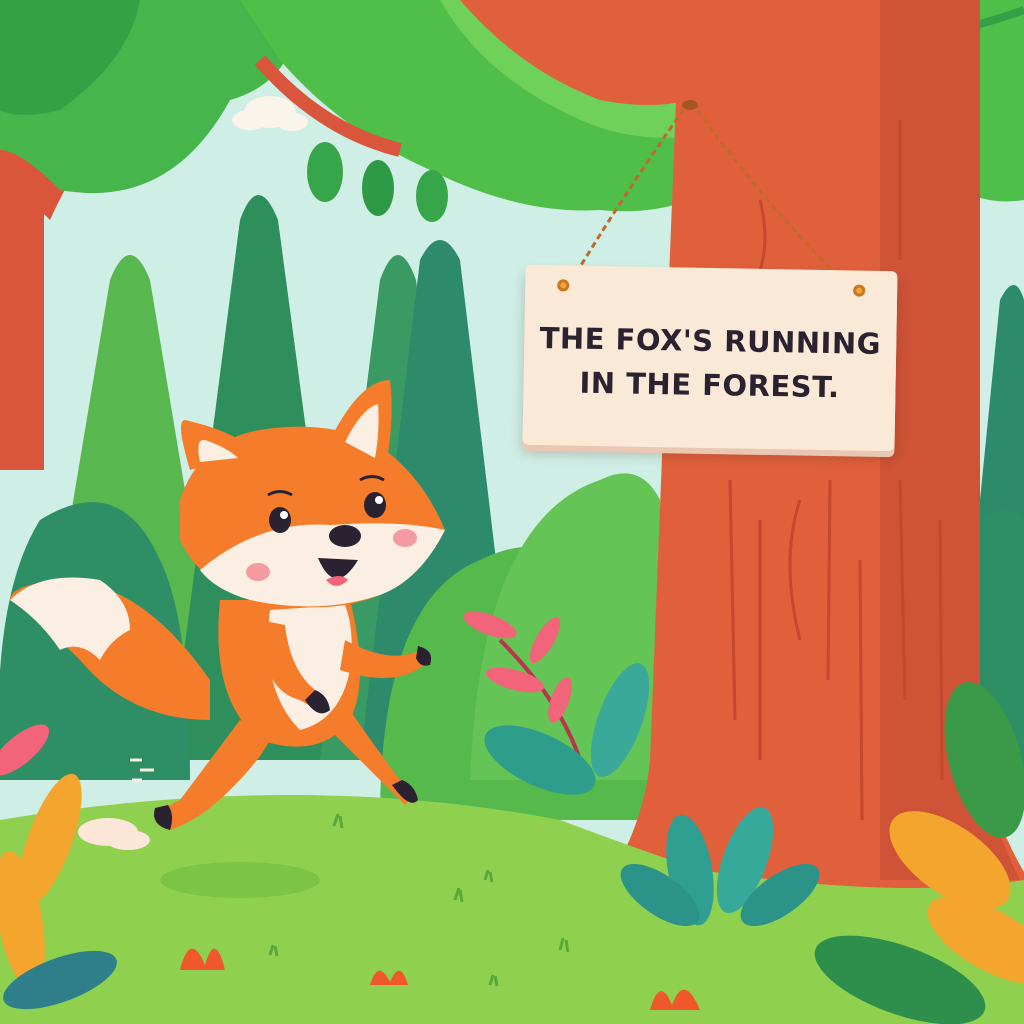 This screenshot has height=1024, width=1024. What do you see at coordinates (710, 341) in the screenshot?
I see `sign-text-line-1: THE FOX'S RUNNING` at bounding box center [710, 341].